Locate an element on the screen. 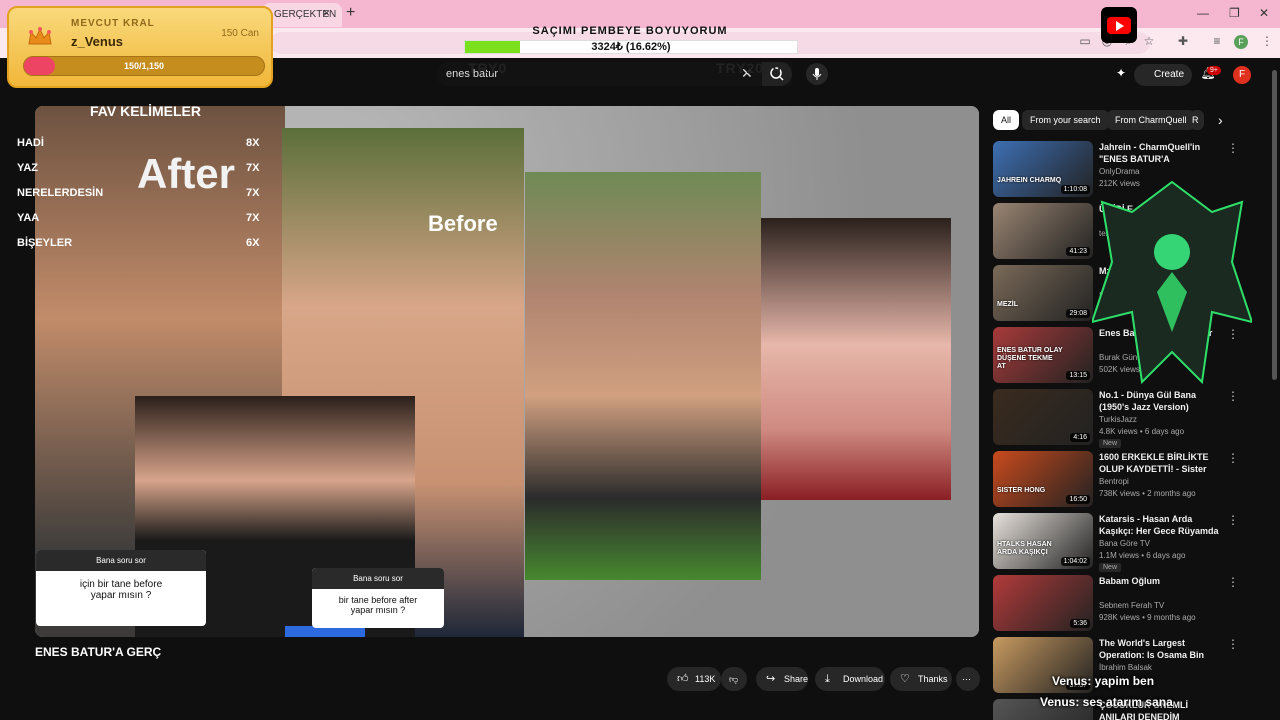 This screenshot has height=720, width=1280. king-card: MEVCUT KRAL z_Venus 150 Can 150/1,150 is located at coordinates (140, 47).